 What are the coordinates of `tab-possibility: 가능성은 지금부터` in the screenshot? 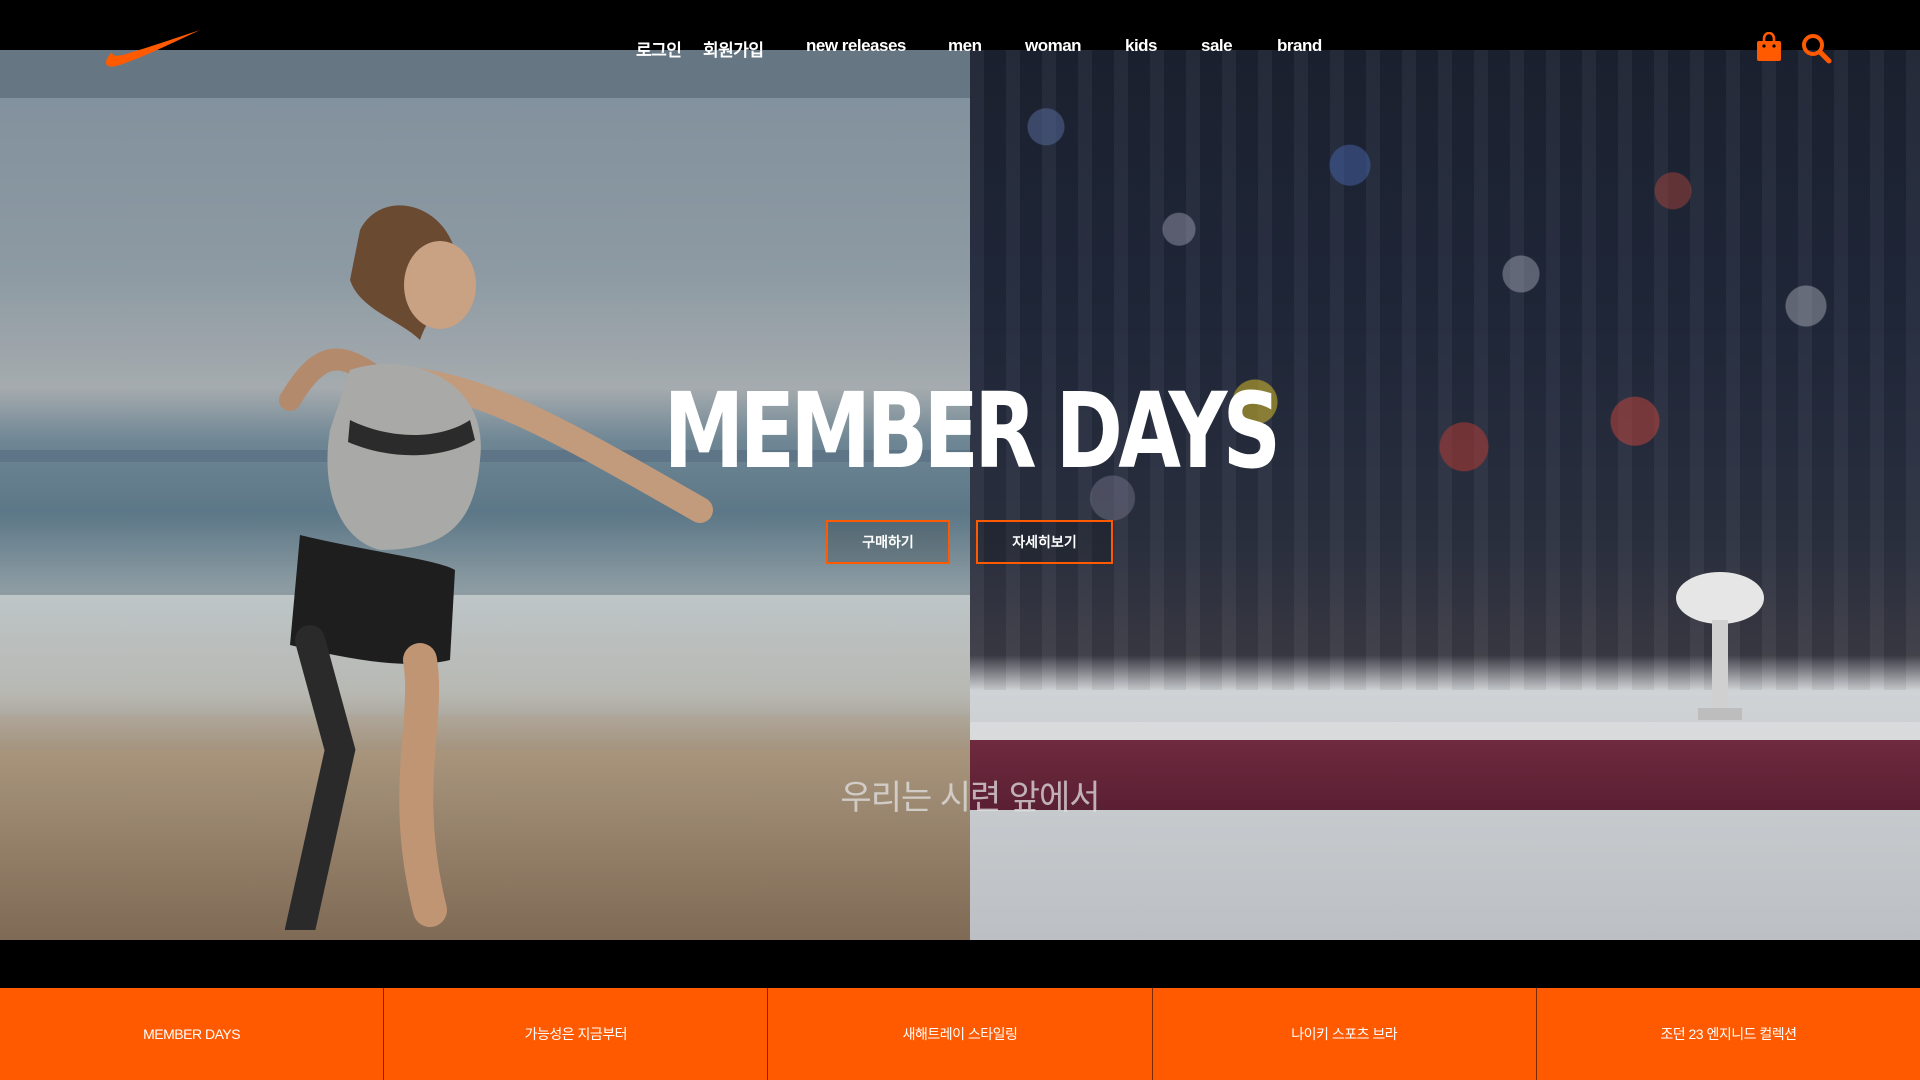 It's located at (576, 1034).